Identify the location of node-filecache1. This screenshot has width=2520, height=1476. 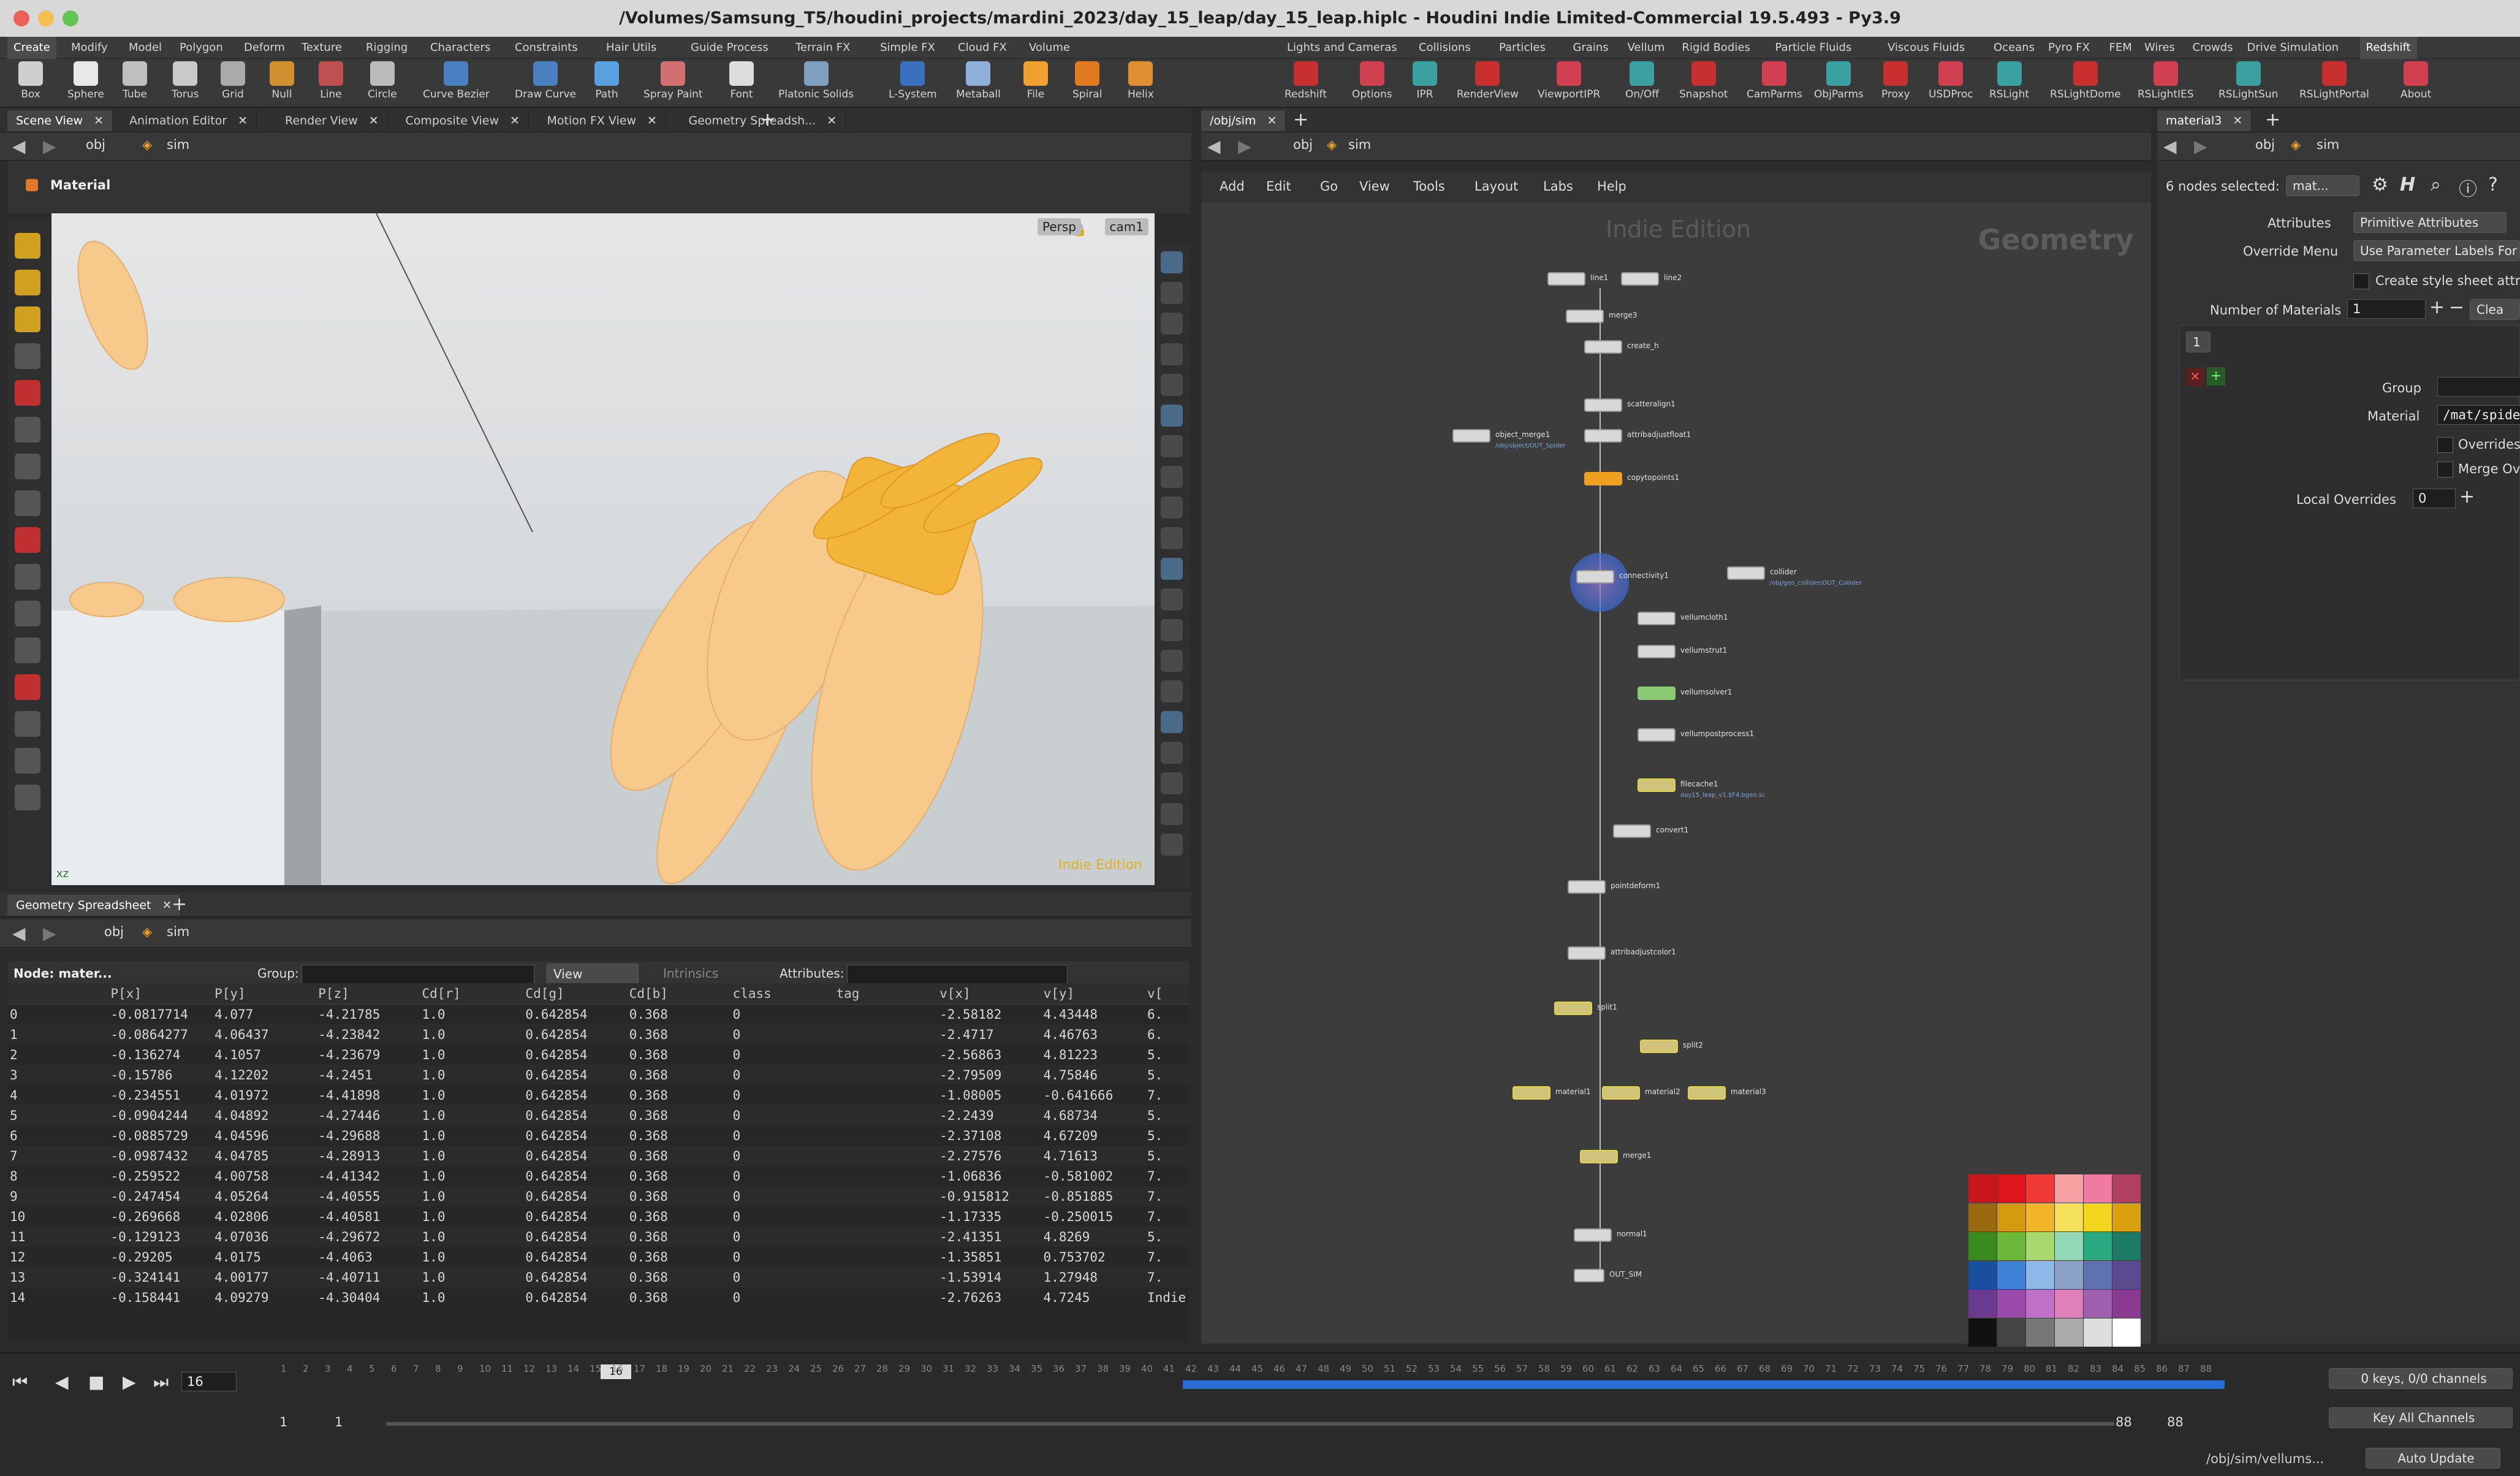
(1657, 785).